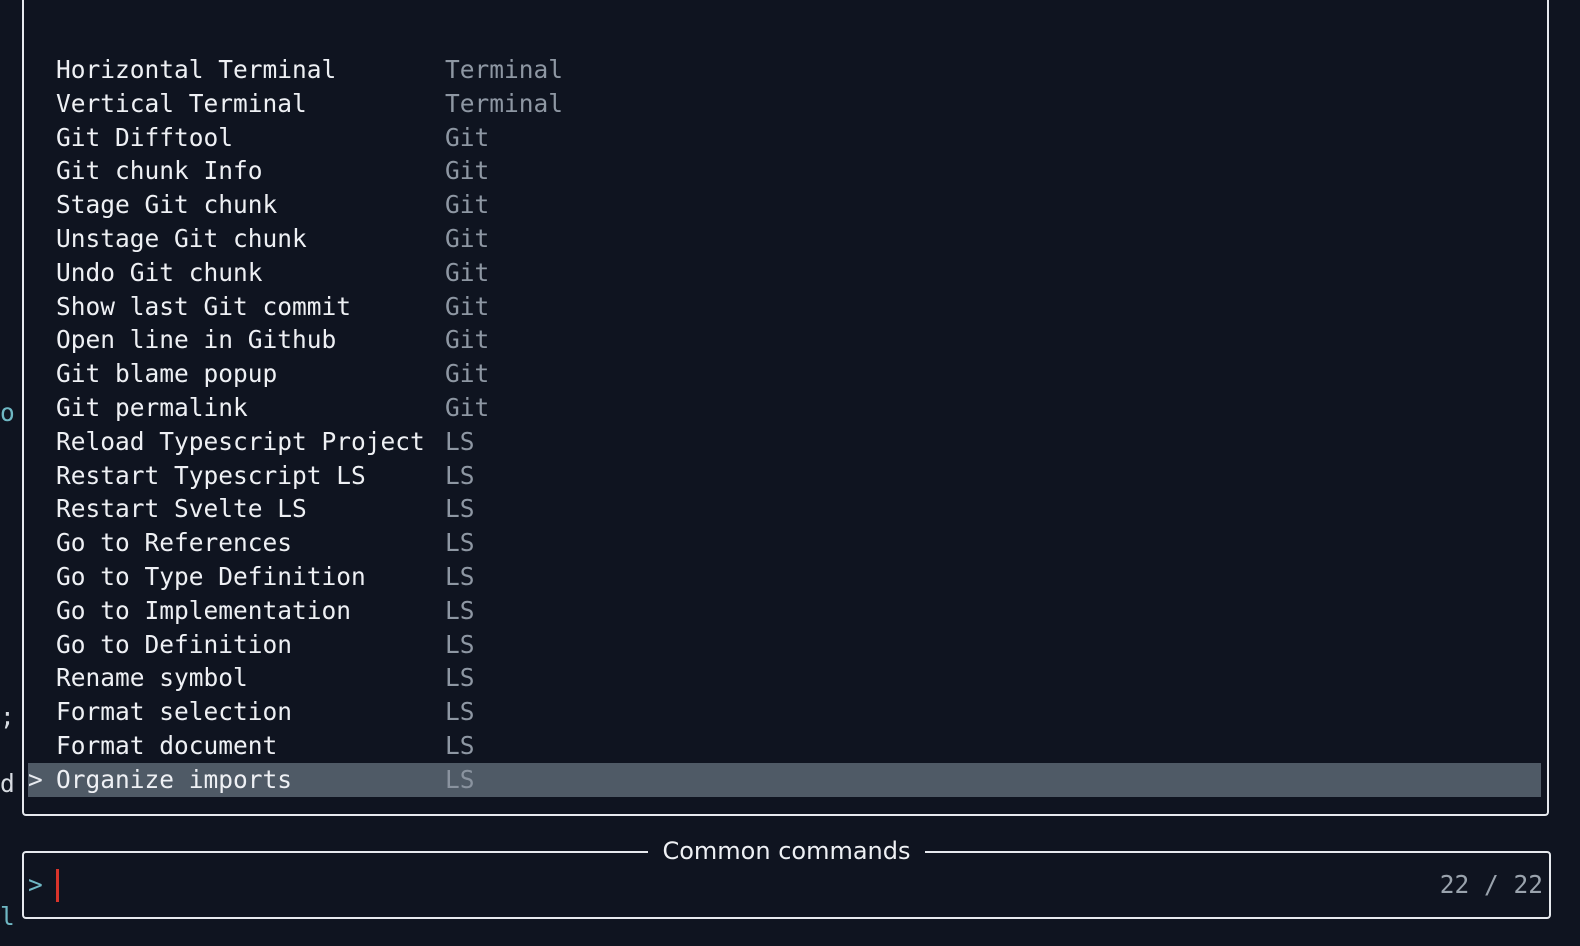 This screenshot has width=1580, height=946. What do you see at coordinates (785, 307) in the screenshot?
I see `command-item: Show last Git commit Git` at bounding box center [785, 307].